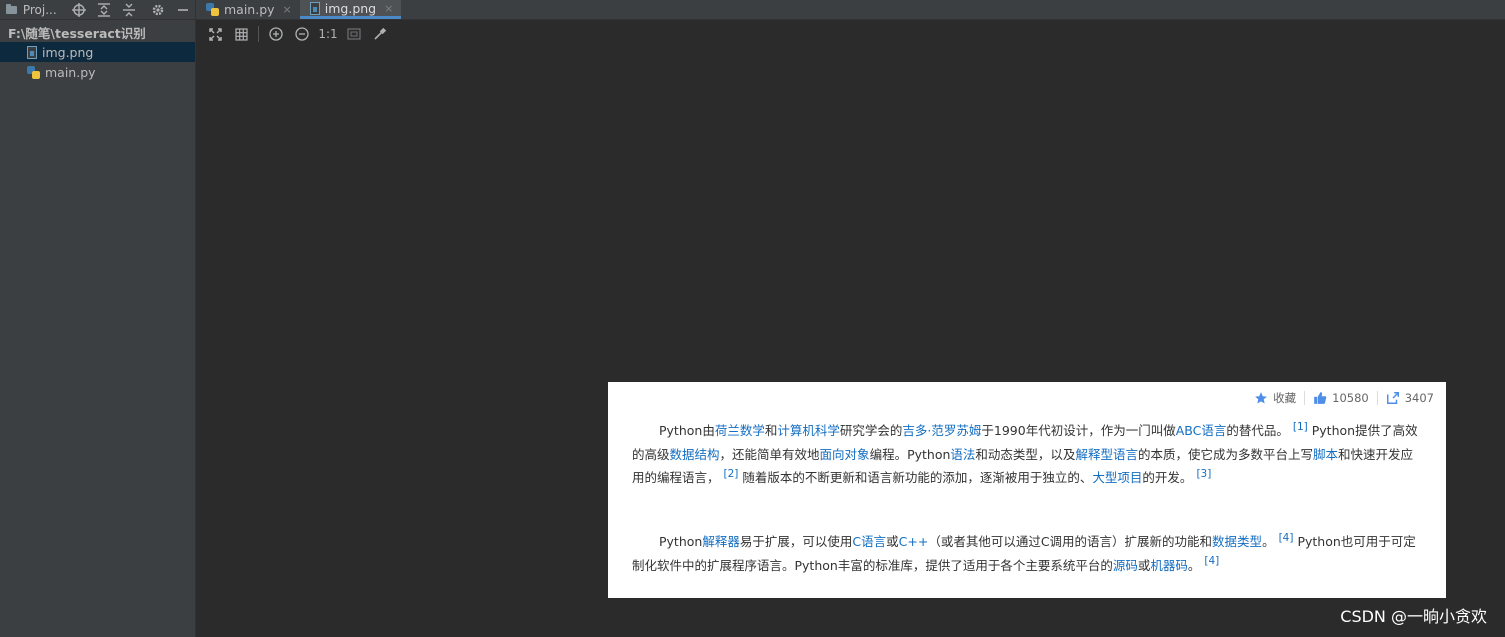  Describe the element at coordinates (1203, 474) in the screenshot. I see `reference-marker: [3]` at that location.